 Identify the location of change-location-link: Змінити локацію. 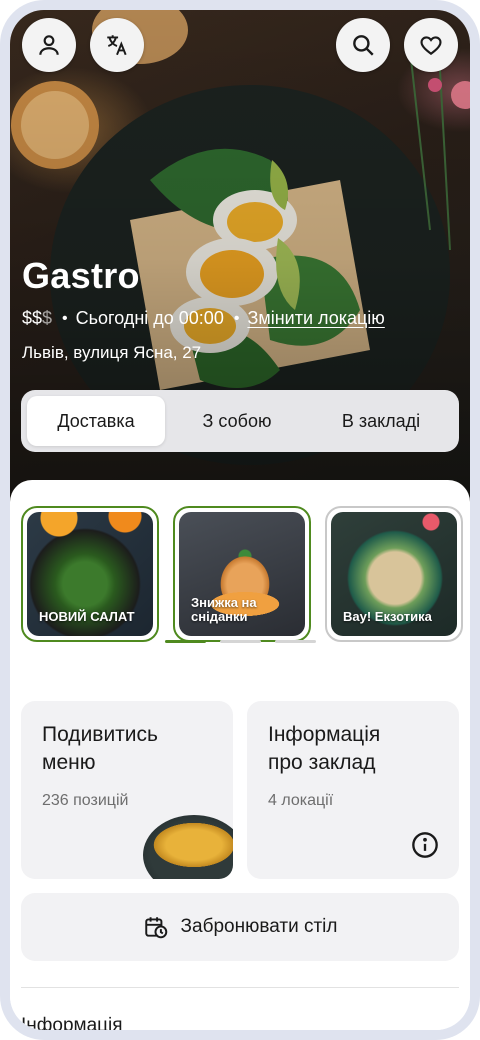
(315, 318).